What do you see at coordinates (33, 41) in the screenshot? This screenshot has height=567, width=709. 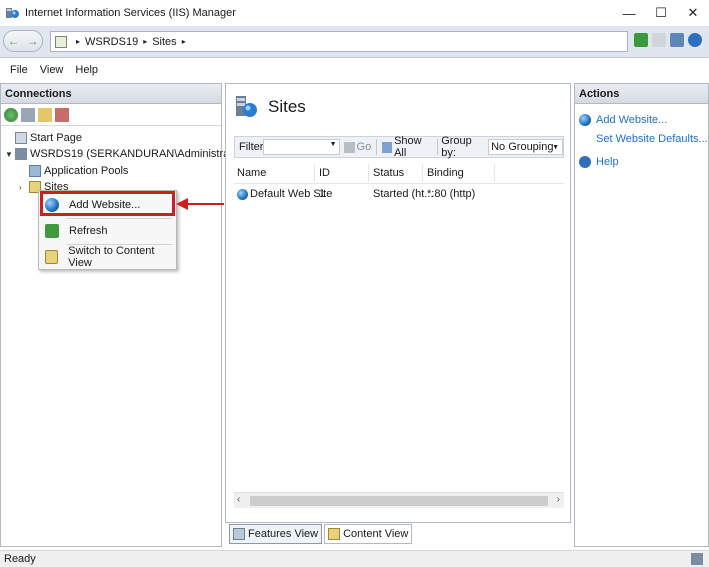 I see `forward-button: →` at bounding box center [33, 41].